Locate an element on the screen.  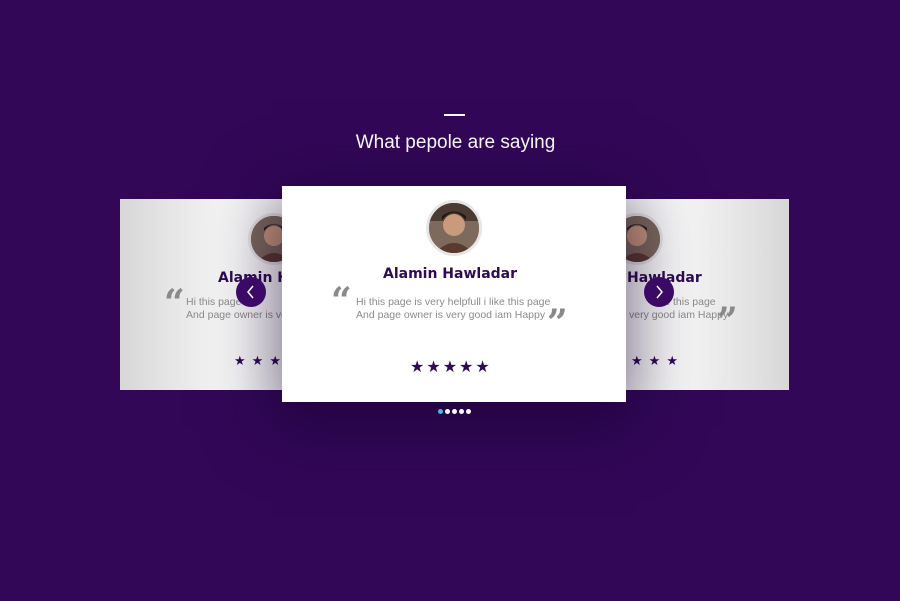
chevron-right-icon is located at coordinates (659, 292).